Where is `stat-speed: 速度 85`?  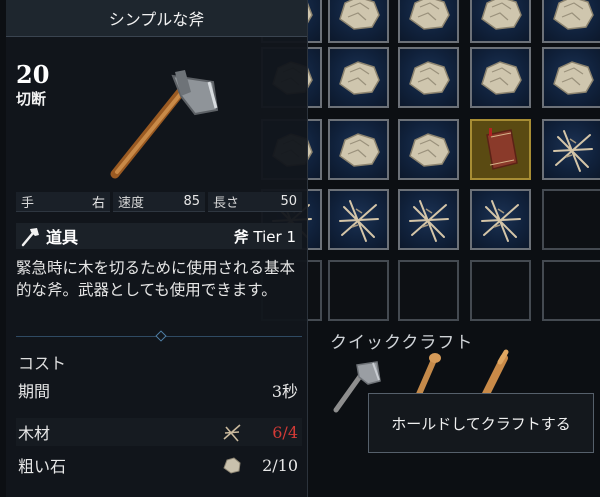 stat-speed: 速度 85 is located at coordinates (159, 202).